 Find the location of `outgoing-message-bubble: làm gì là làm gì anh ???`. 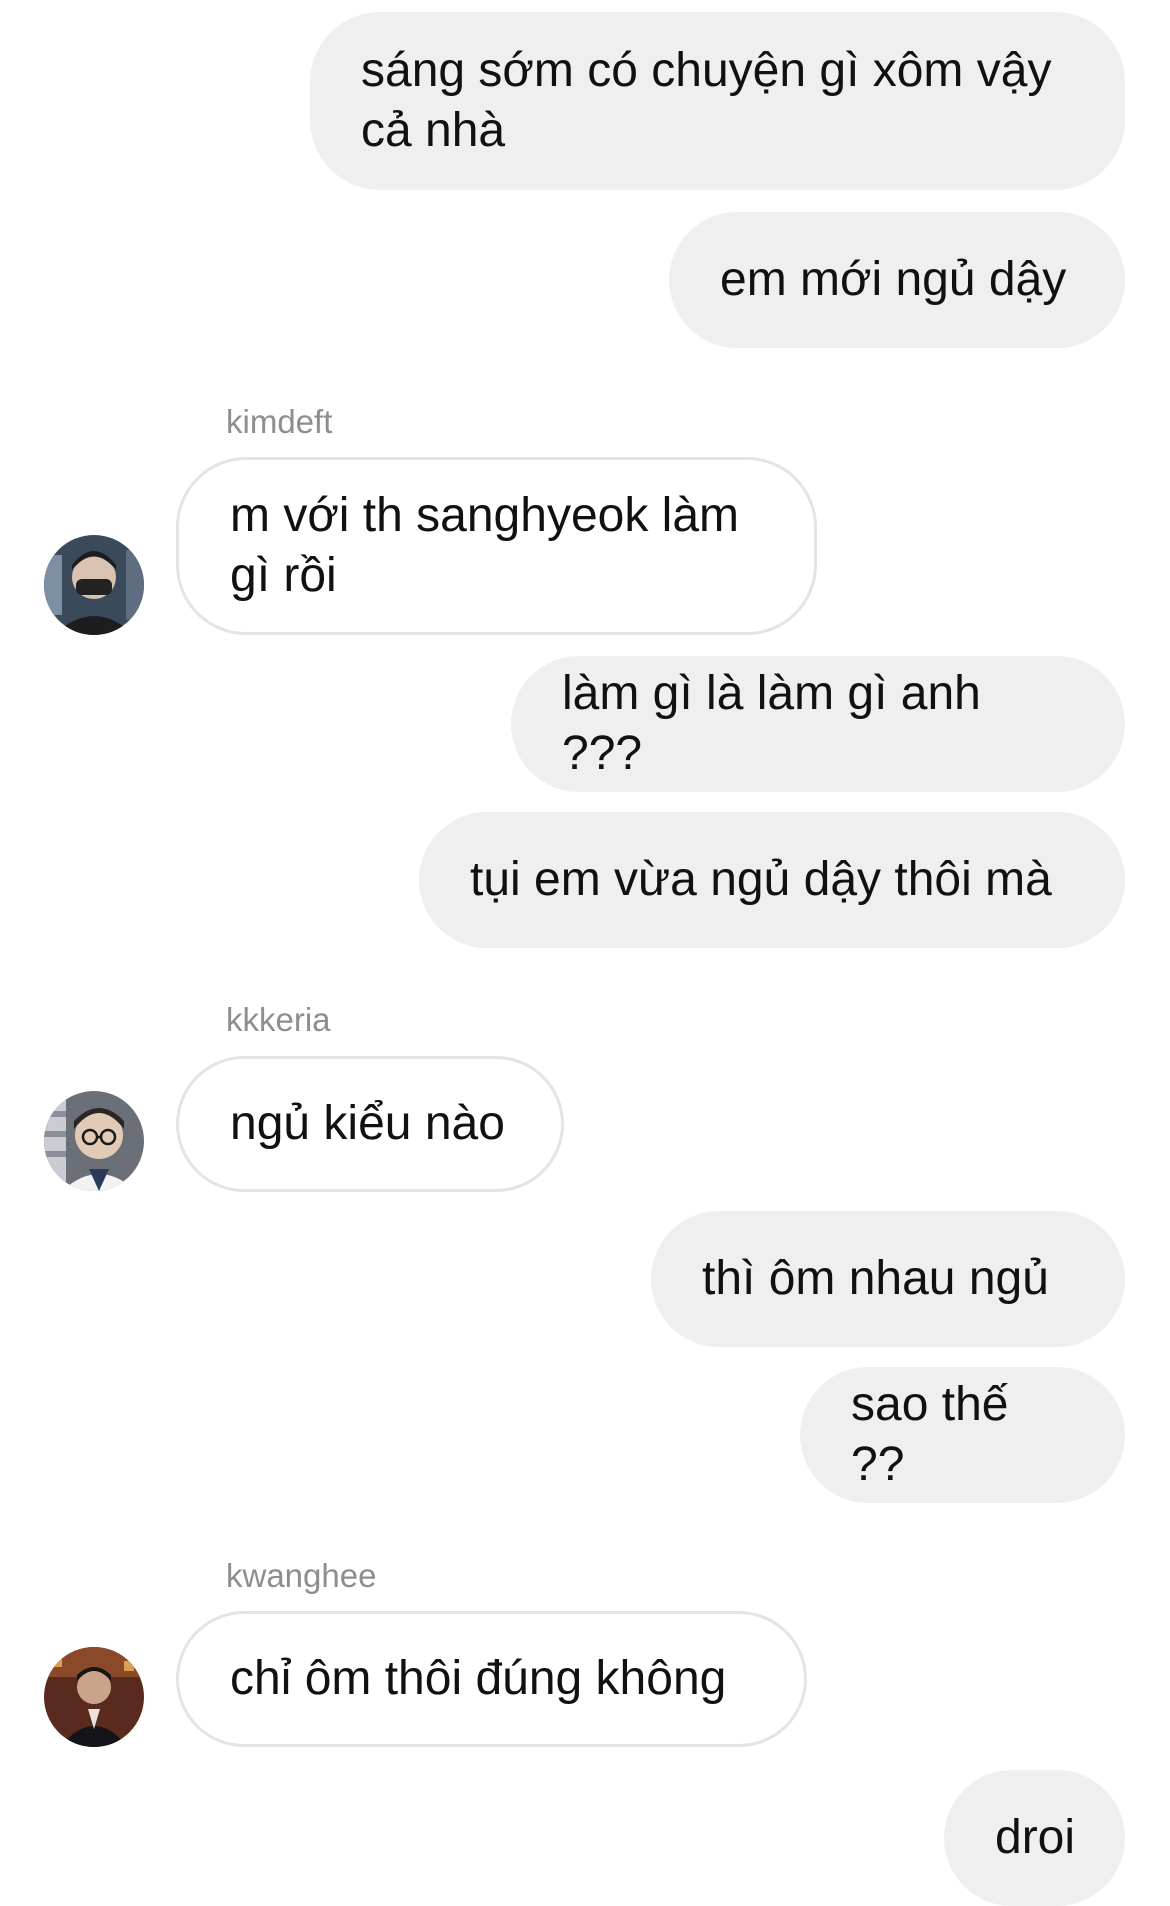

outgoing-message-bubble: làm gì là làm gì anh ??? is located at coordinates (818, 724).